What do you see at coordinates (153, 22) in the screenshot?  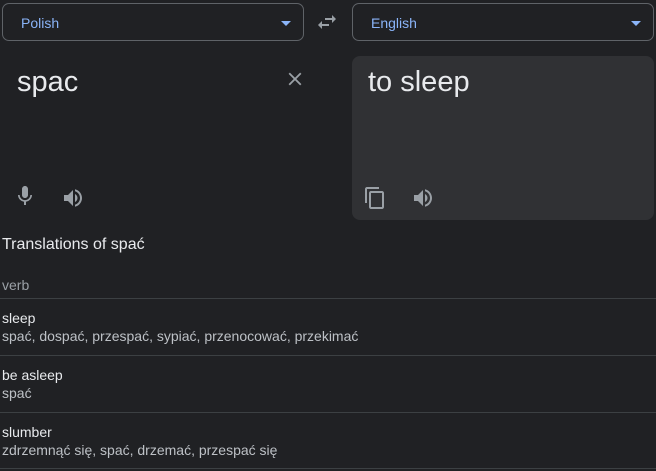 I see `source-language-select: Polish` at bounding box center [153, 22].